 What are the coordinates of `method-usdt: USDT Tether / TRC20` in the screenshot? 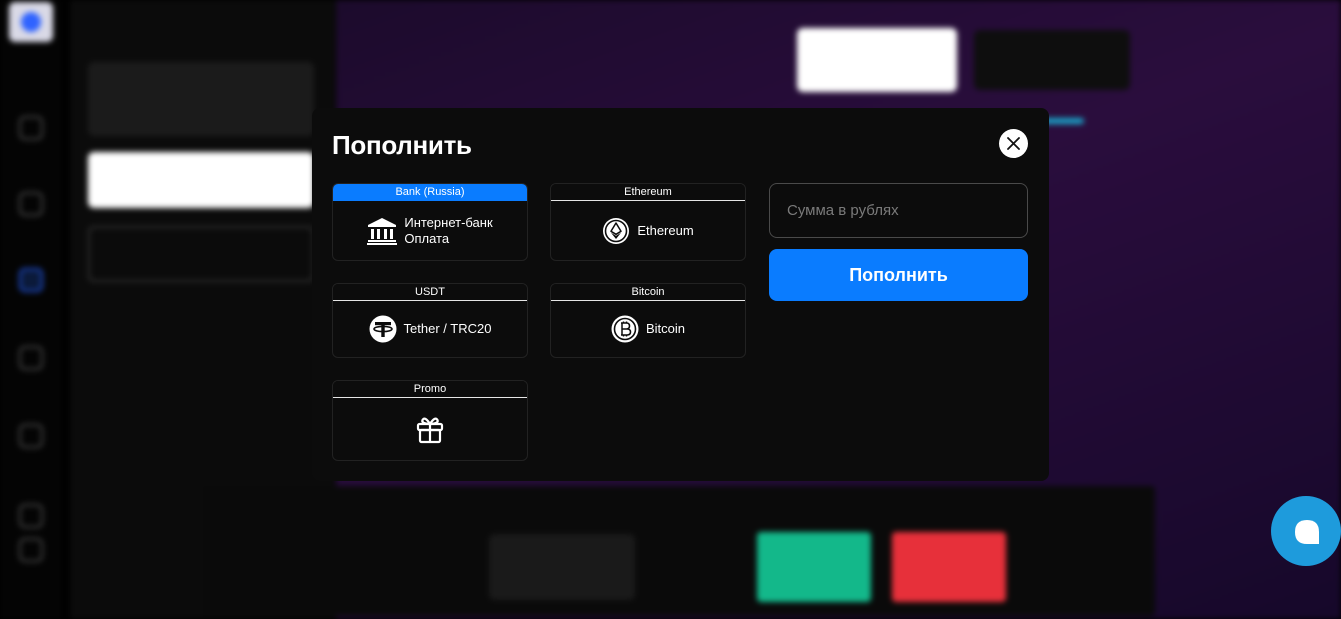 It's located at (430, 320).